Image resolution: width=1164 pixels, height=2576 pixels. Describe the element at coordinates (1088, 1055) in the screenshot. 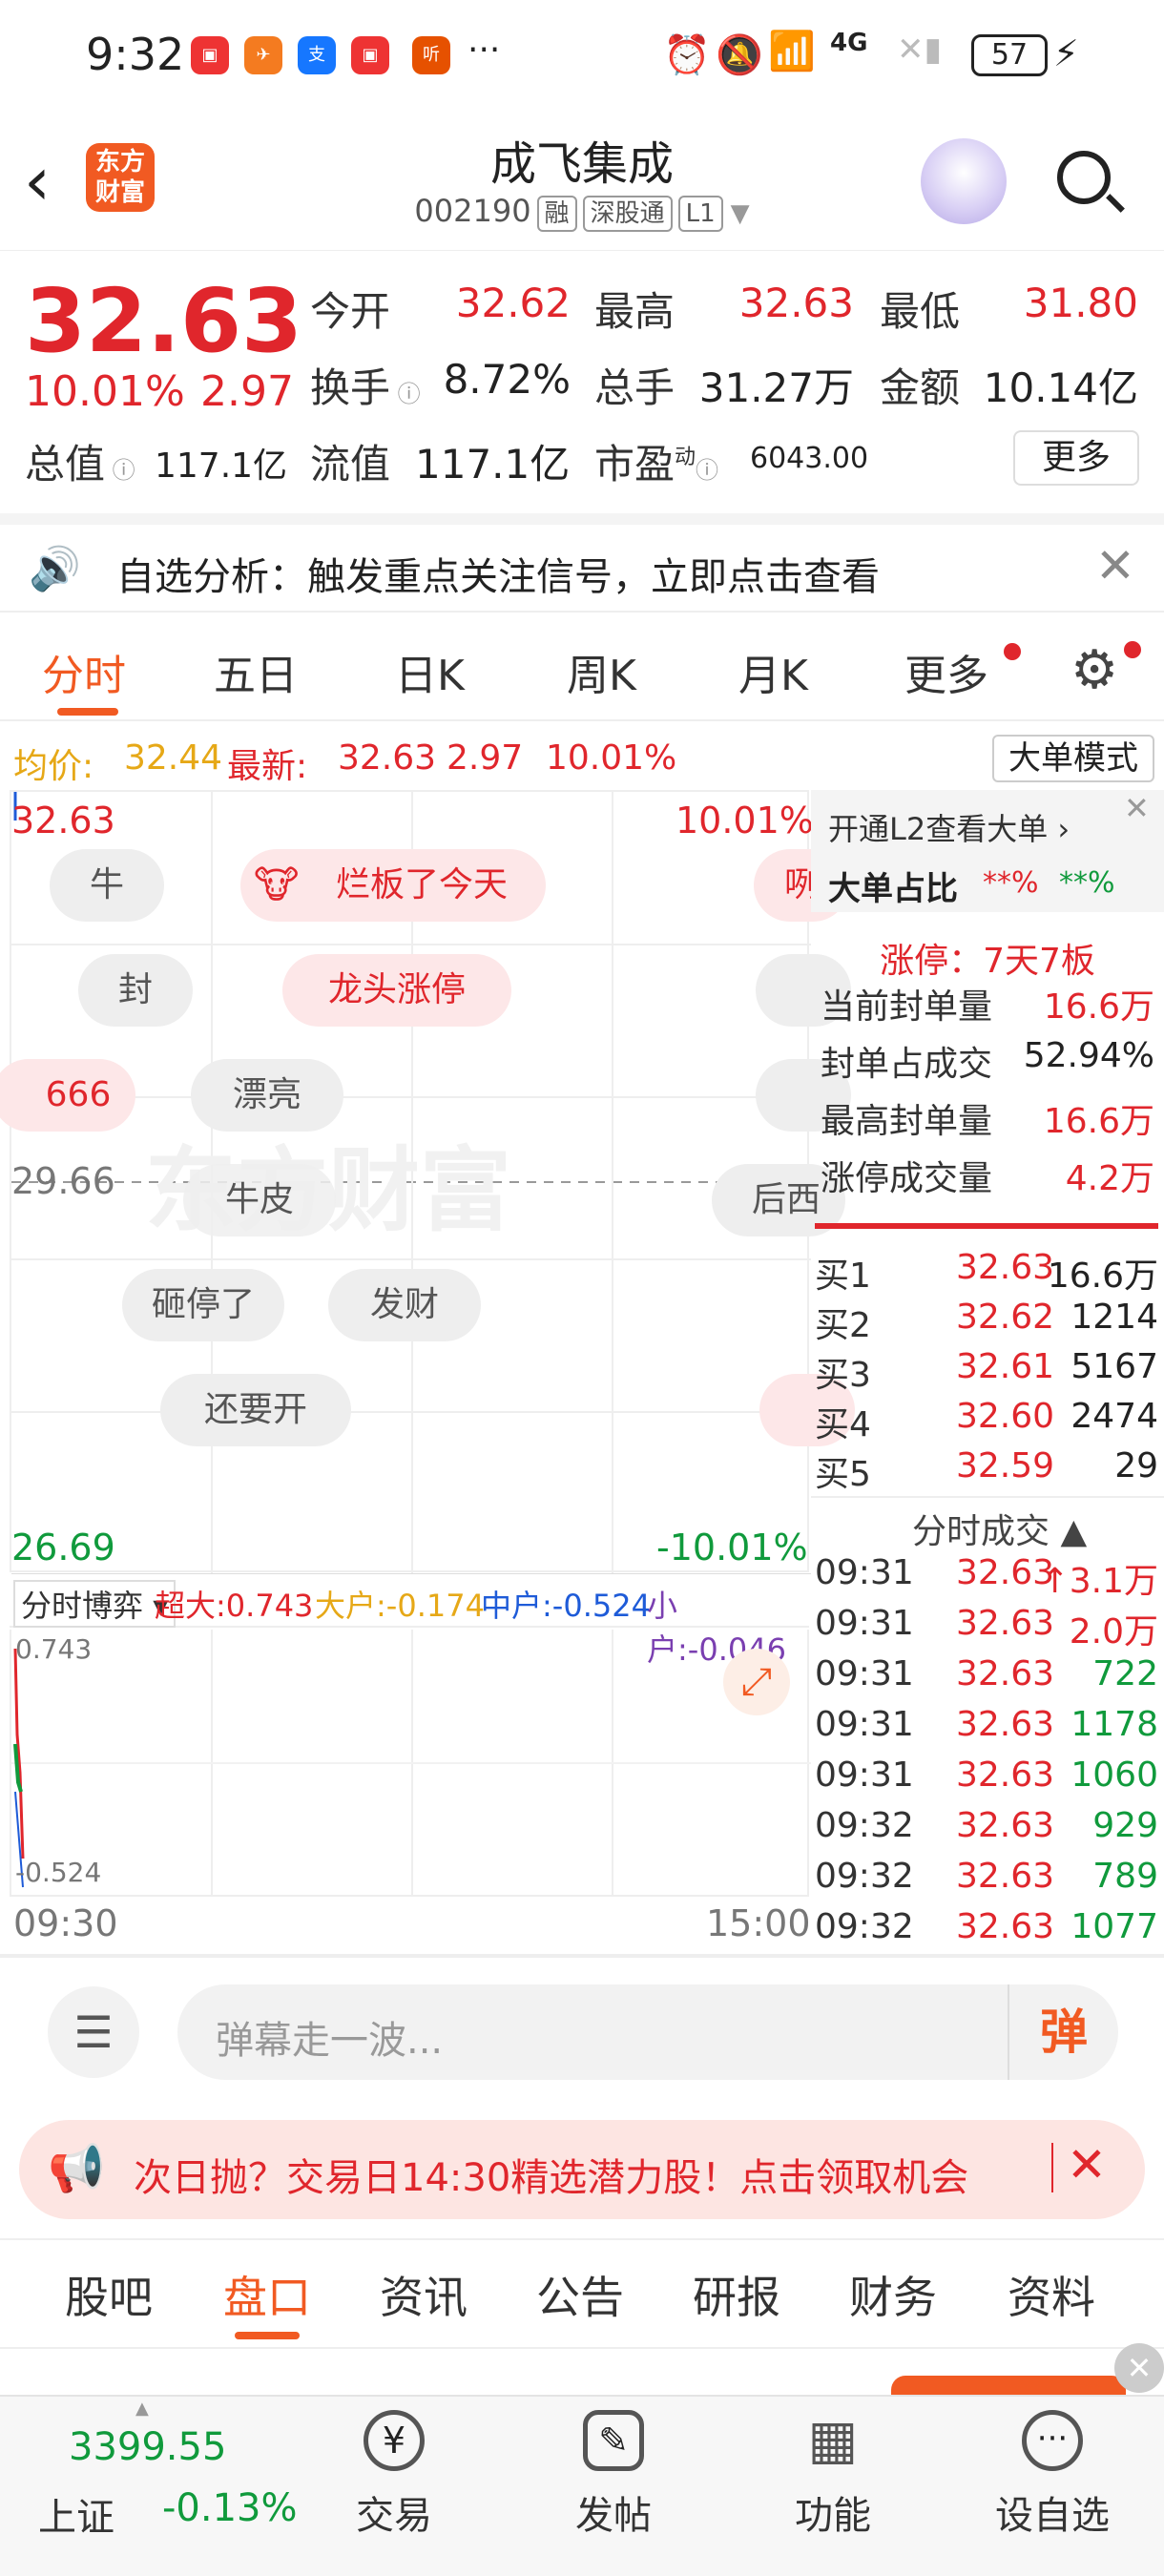

I see `limit-stat-value: 52.94%` at that location.